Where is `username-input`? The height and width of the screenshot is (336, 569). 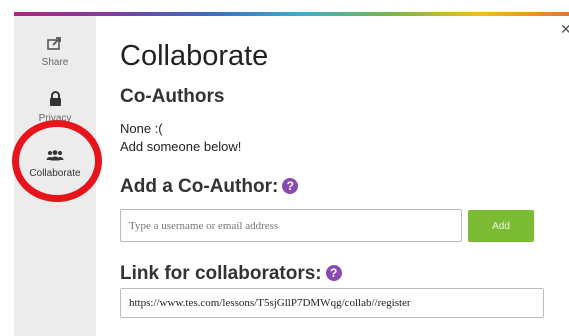
username-input is located at coordinates (291, 225).